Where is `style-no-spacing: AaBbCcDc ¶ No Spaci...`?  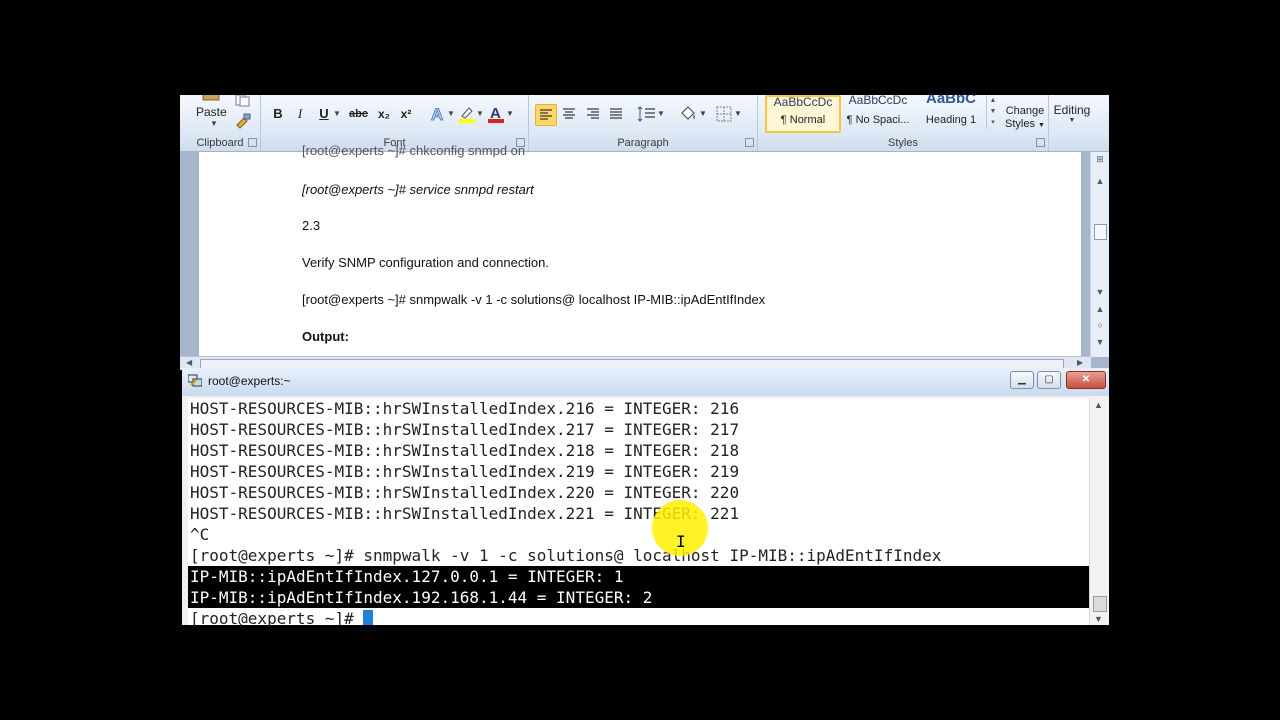
style-no-spacing: AaBbCcDc ¶ No Spaci... is located at coordinates (878, 112).